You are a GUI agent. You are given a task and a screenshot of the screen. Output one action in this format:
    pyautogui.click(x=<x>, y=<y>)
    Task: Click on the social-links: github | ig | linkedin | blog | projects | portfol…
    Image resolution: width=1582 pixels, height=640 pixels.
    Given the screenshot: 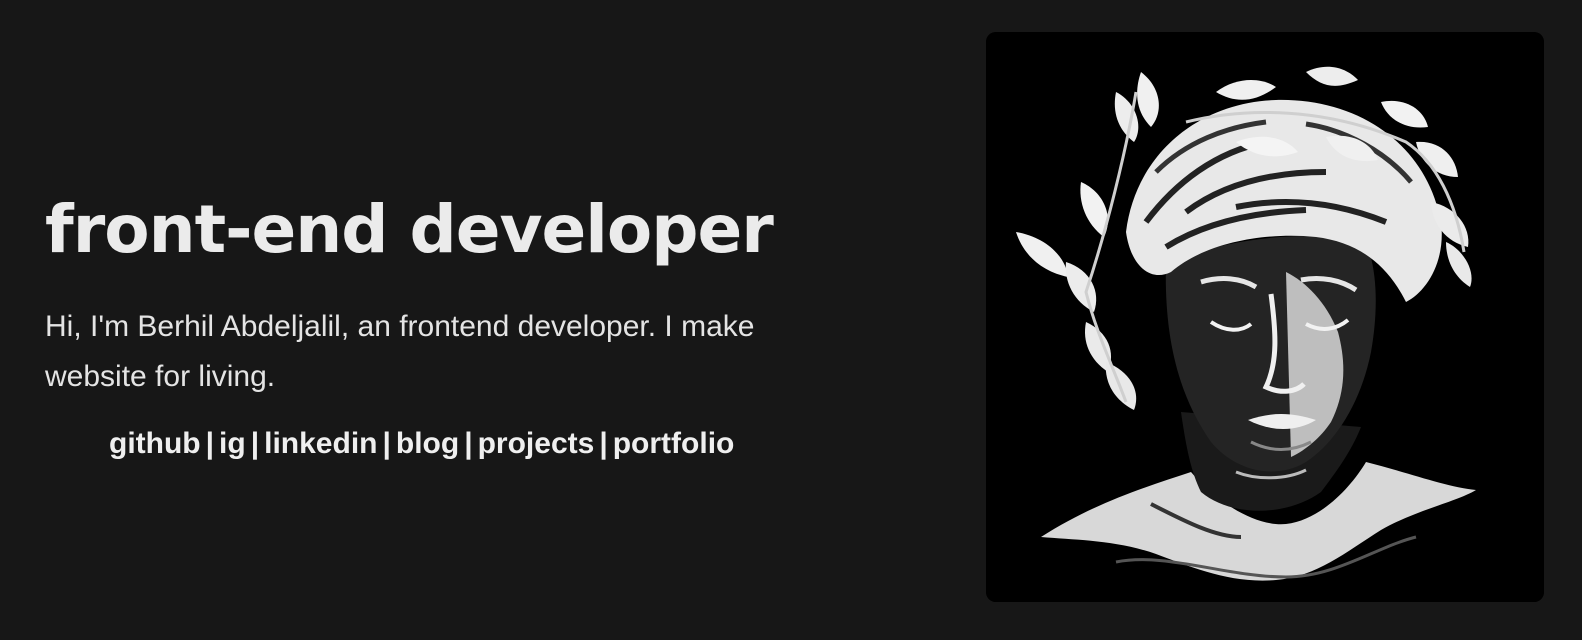 What is the action you would take?
    pyautogui.click(x=487, y=444)
    